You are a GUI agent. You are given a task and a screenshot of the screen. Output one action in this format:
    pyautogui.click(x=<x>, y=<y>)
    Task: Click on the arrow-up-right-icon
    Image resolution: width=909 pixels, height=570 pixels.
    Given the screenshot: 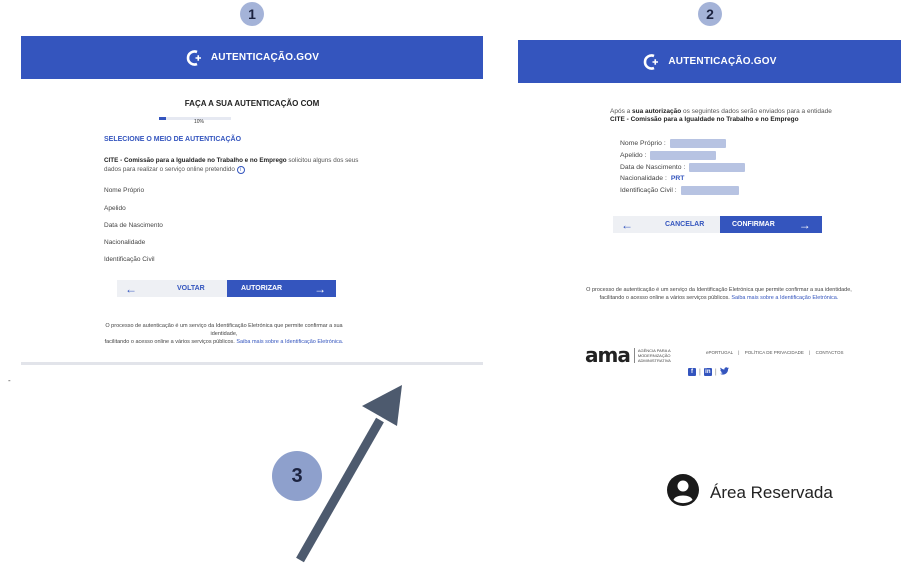 What is the action you would take?
    pyautogui.click(x=349, y=474)
    